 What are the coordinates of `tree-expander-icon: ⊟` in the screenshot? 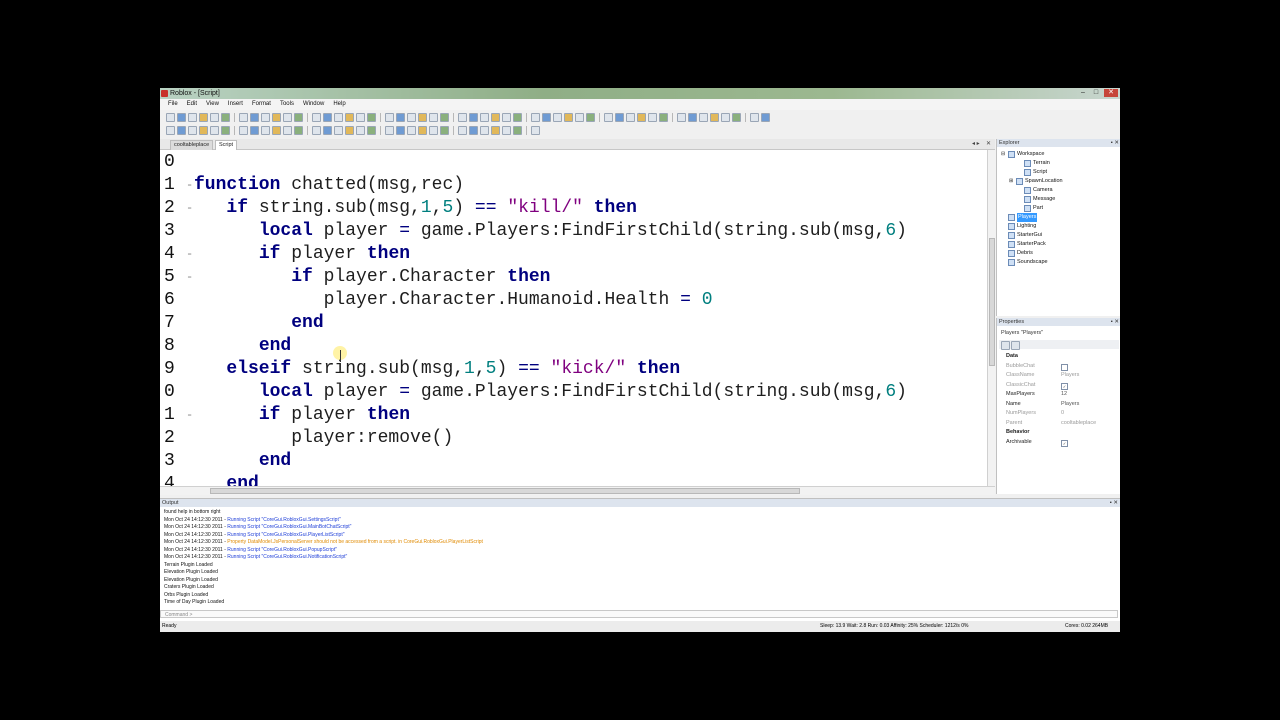 It's located at (1003, 154).